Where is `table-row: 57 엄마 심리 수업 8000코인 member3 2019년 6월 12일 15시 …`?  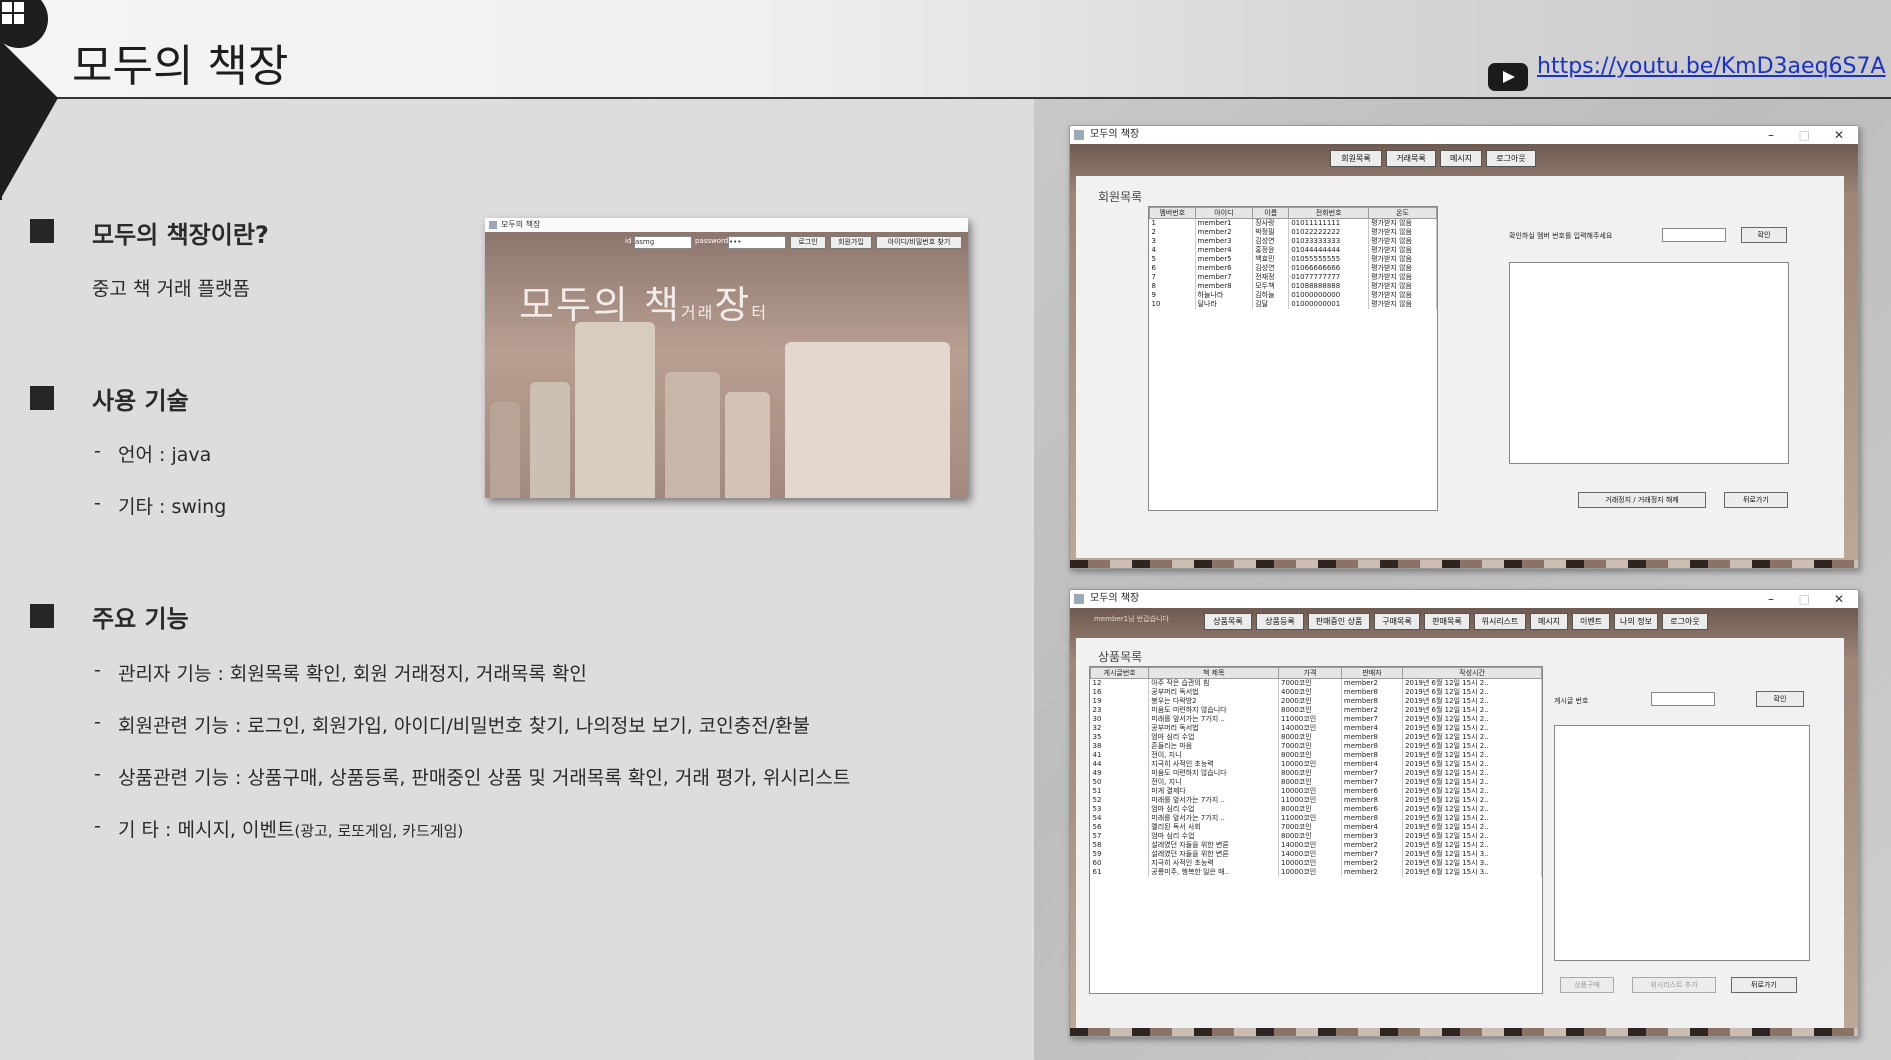
table-row: 57 엄마 심리 수업 8000코인 member3 2019년 6월 12일 15시 … is located at coordinates (1316, 836).